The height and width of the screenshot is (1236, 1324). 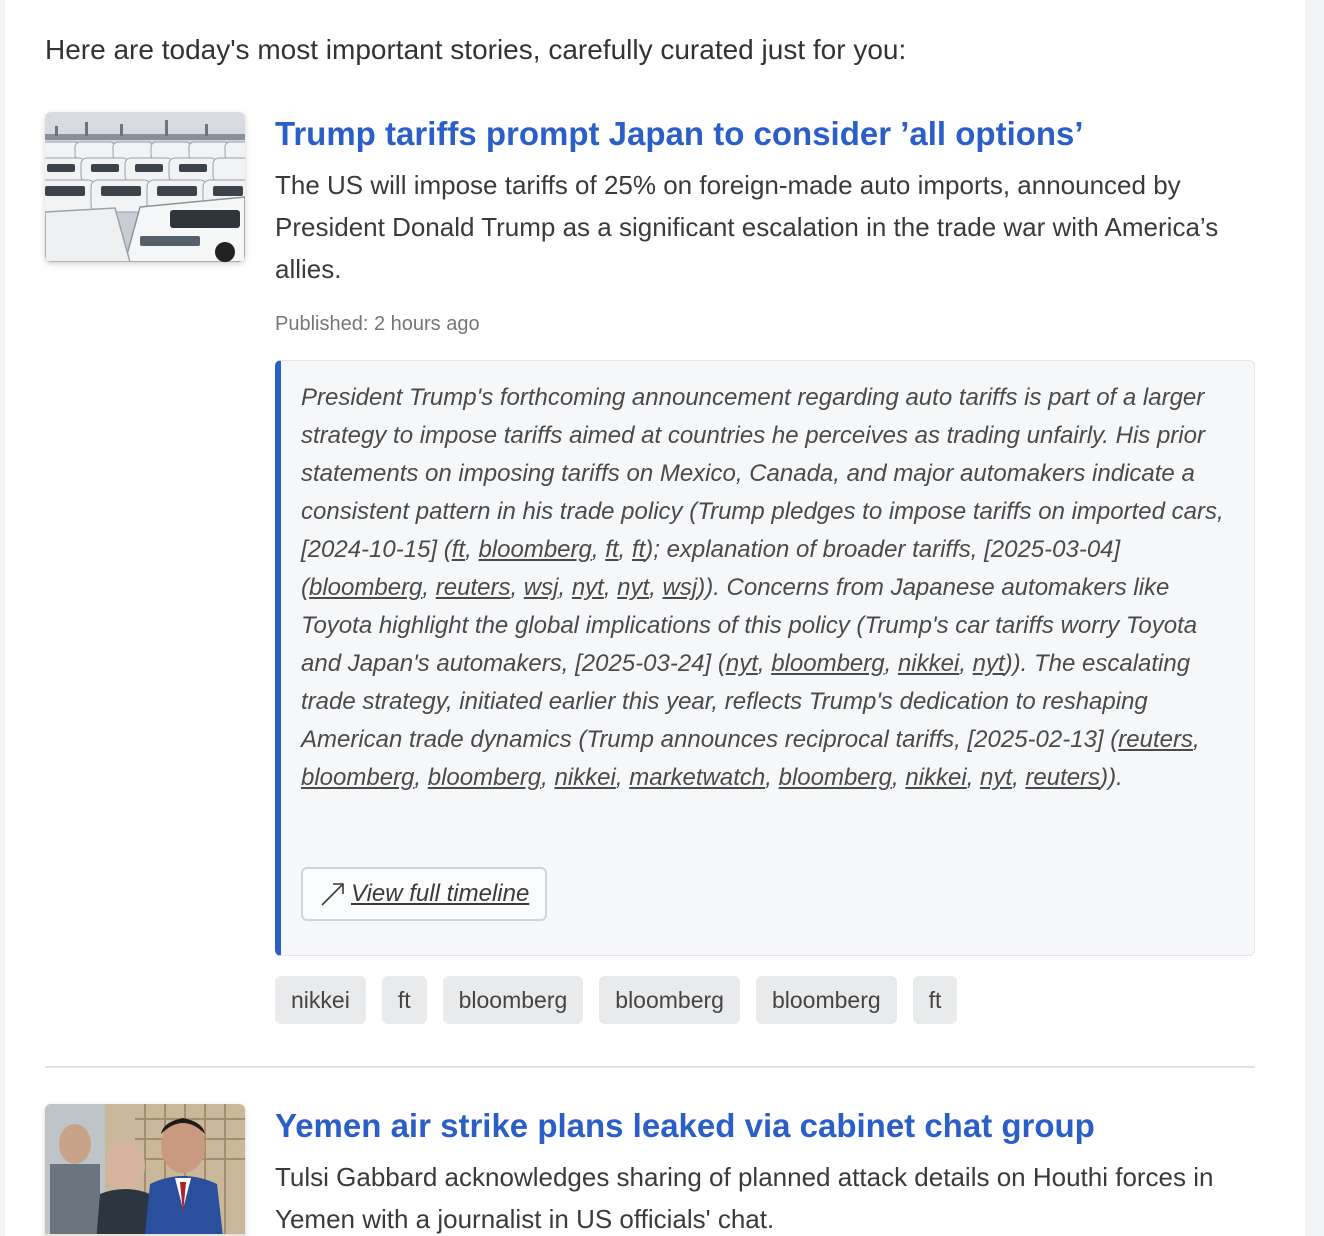 I want to click on view-full-timeline-label: View full timeline, so click(x=440, y=893).